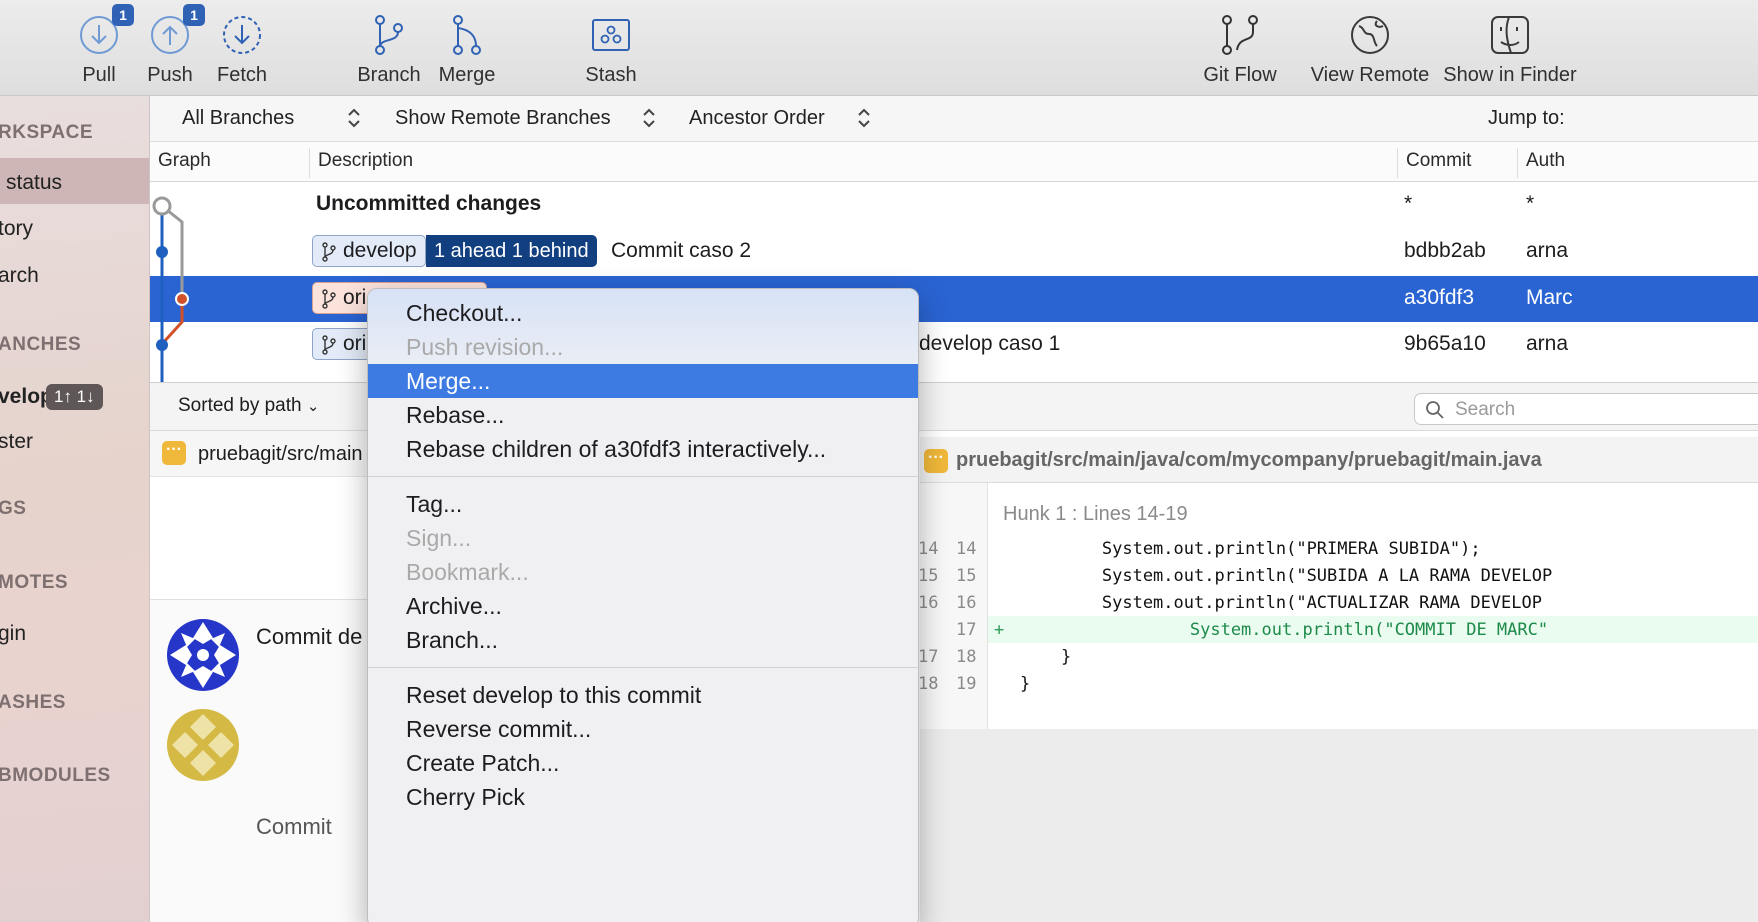 The image size is (1758, 922). I want to click on branch-tag-develop: develop, so click(369, 251).